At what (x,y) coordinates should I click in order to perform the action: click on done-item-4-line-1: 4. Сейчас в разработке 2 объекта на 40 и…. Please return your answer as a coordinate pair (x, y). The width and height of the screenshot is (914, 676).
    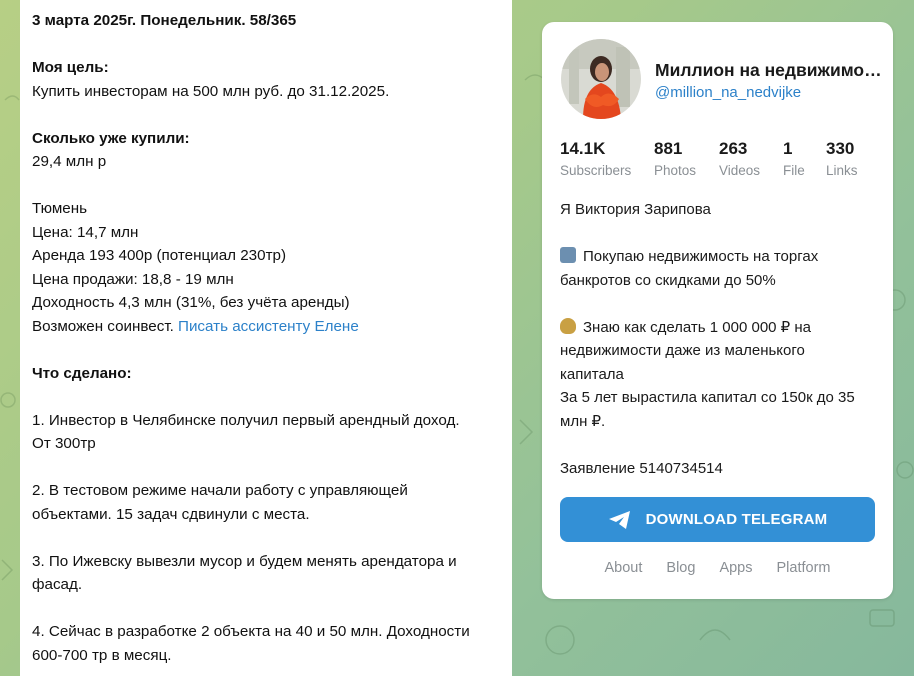
    Looking at the image, I should click on (251, 631).